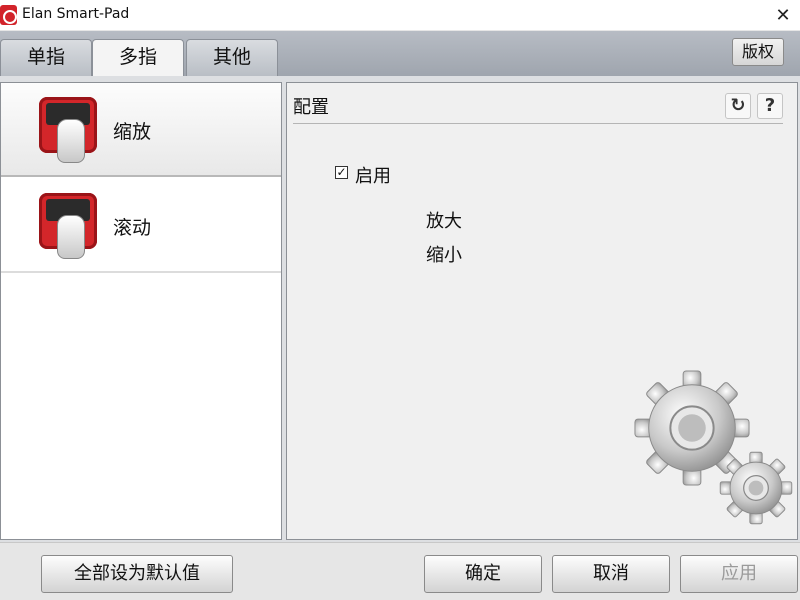  I want to click on elan-logo-icon, so click(8, 15).